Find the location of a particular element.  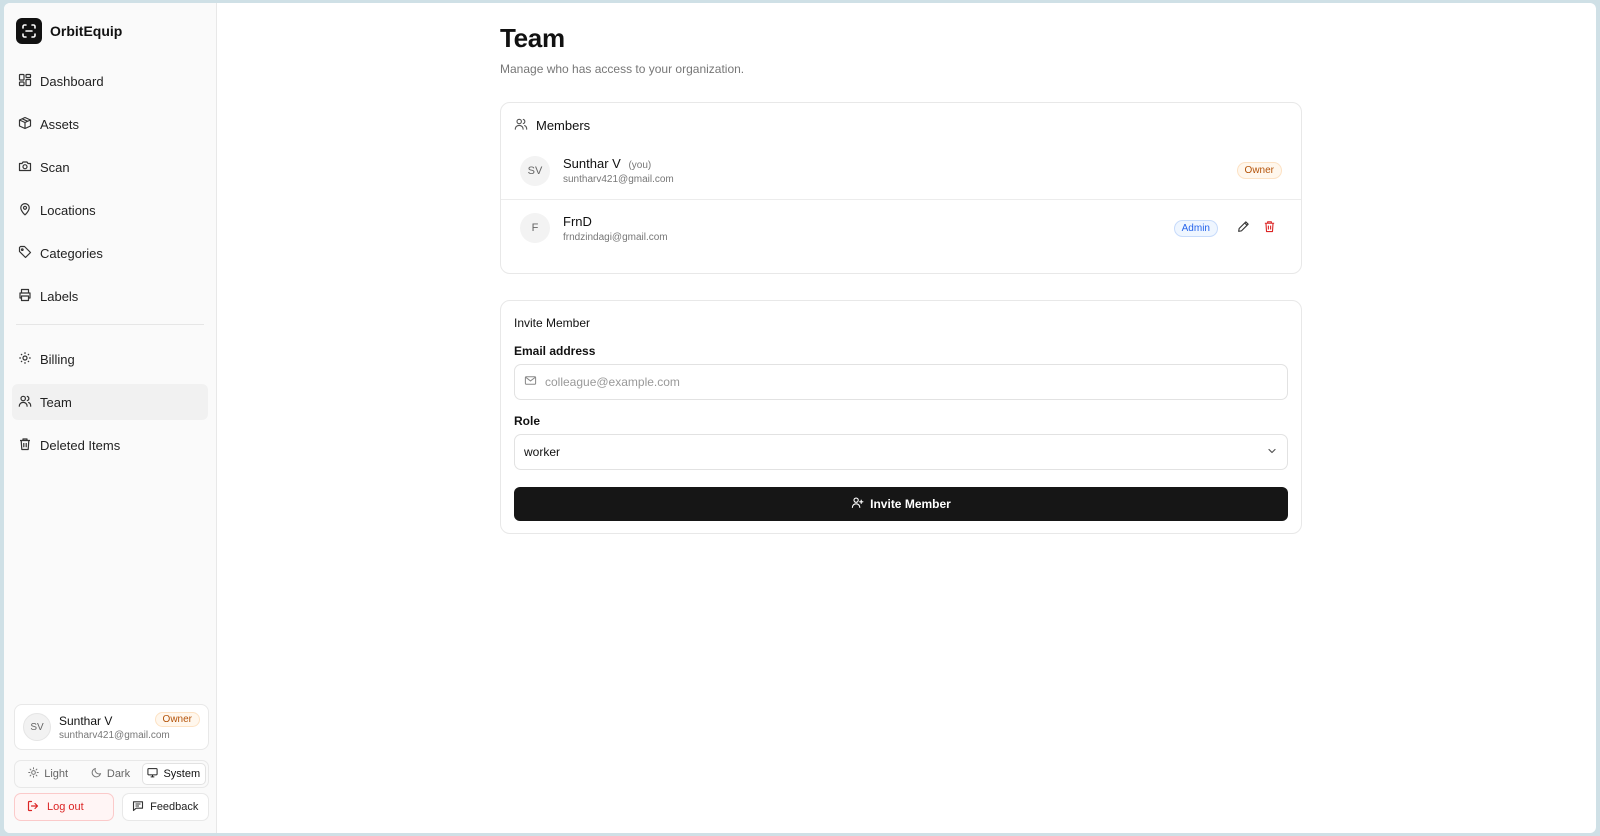

user-plus-icon is located at coordinates (857, 504).